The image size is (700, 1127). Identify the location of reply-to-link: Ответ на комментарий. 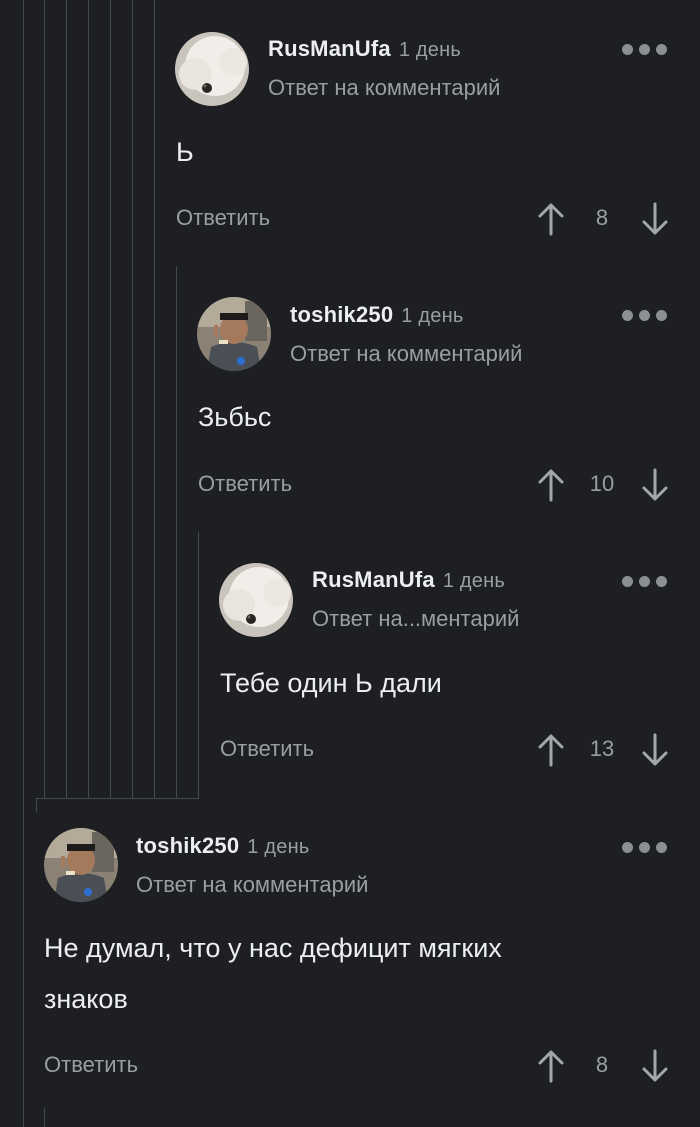
(252, 885).